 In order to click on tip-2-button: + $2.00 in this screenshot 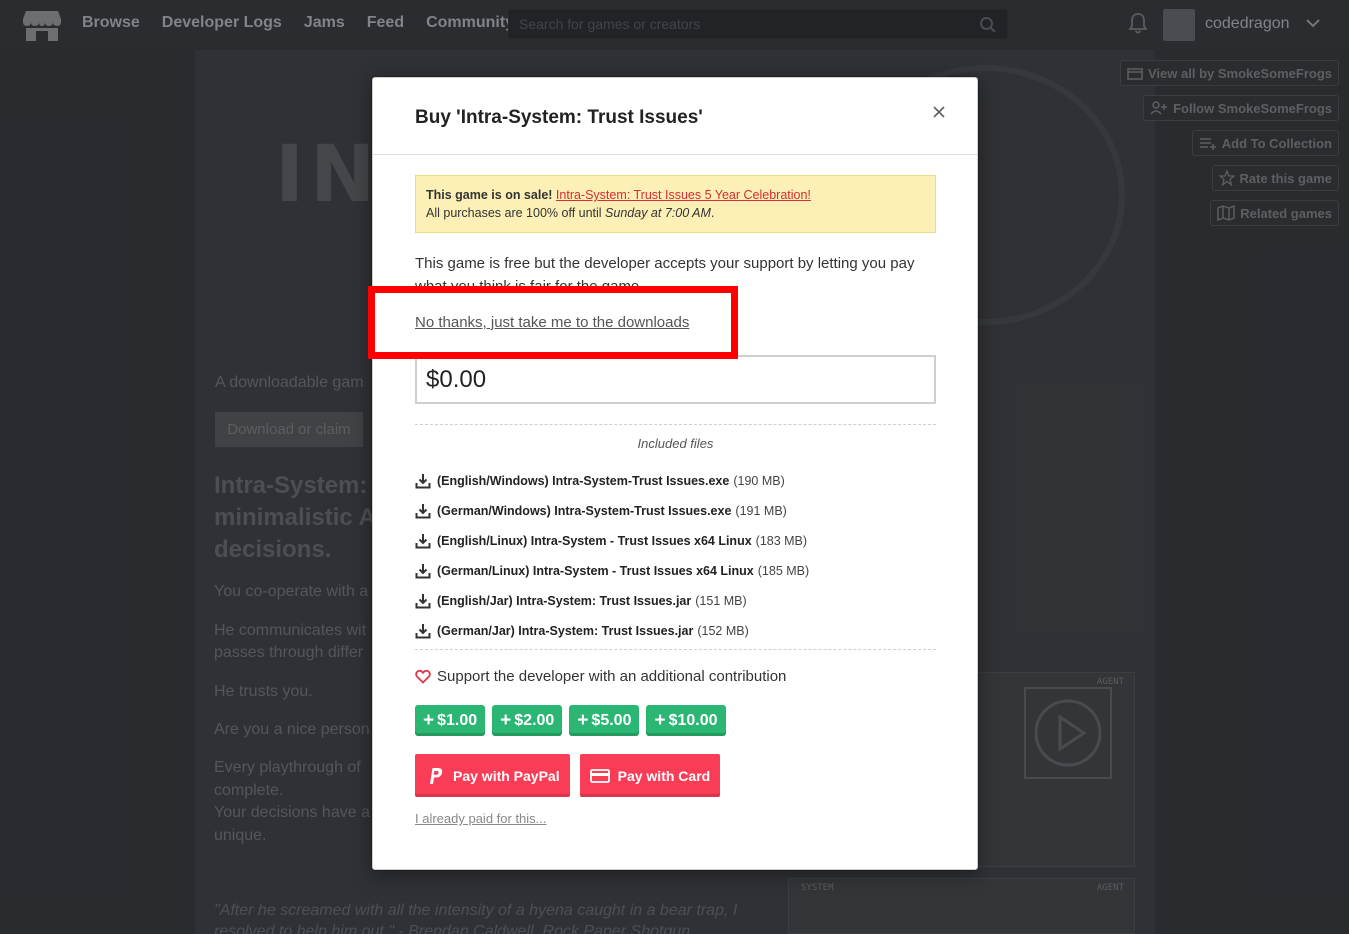, I will do `click(527, 720)`.